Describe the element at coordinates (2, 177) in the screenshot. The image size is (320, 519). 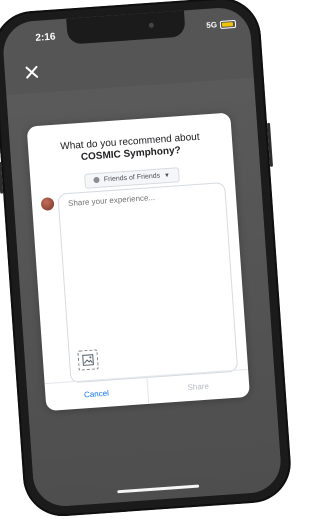
I see `phone-side-button-left-bottom` at that location.